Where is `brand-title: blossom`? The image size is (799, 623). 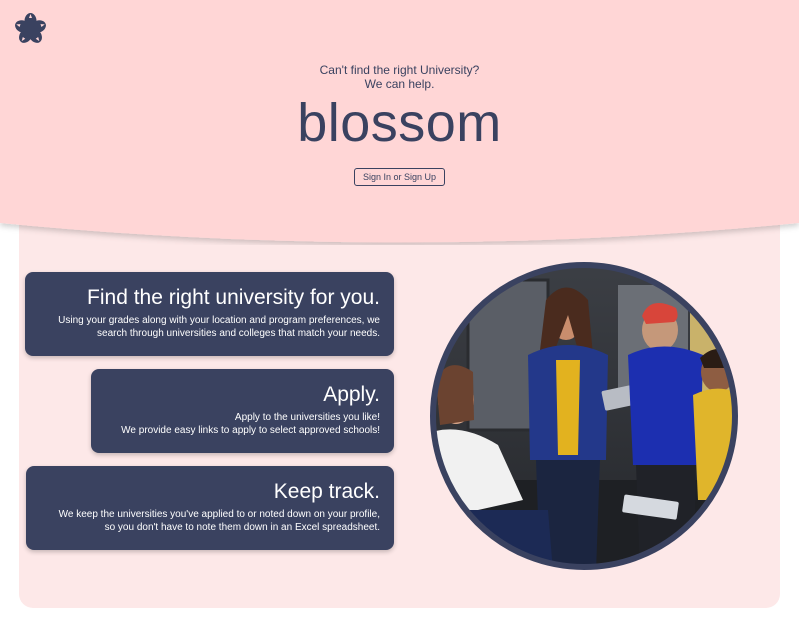
brand-title: blossom is located at coordinates (399, 123).